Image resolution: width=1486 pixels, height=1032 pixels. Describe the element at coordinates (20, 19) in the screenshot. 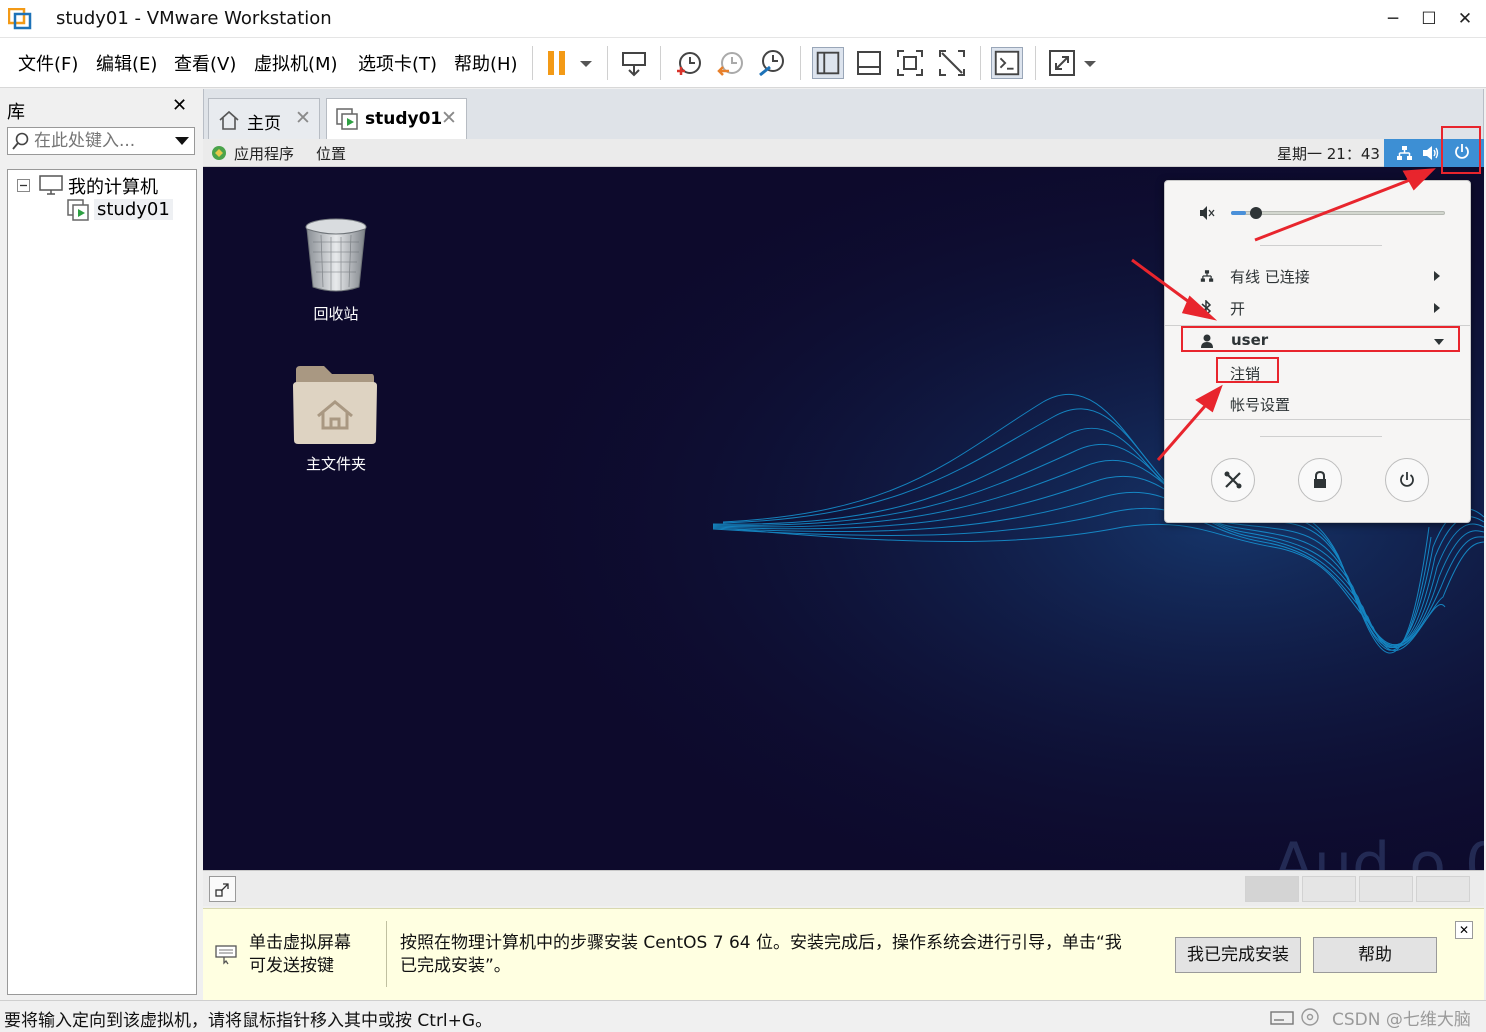

I see `vmware-logo-icon` at that location.